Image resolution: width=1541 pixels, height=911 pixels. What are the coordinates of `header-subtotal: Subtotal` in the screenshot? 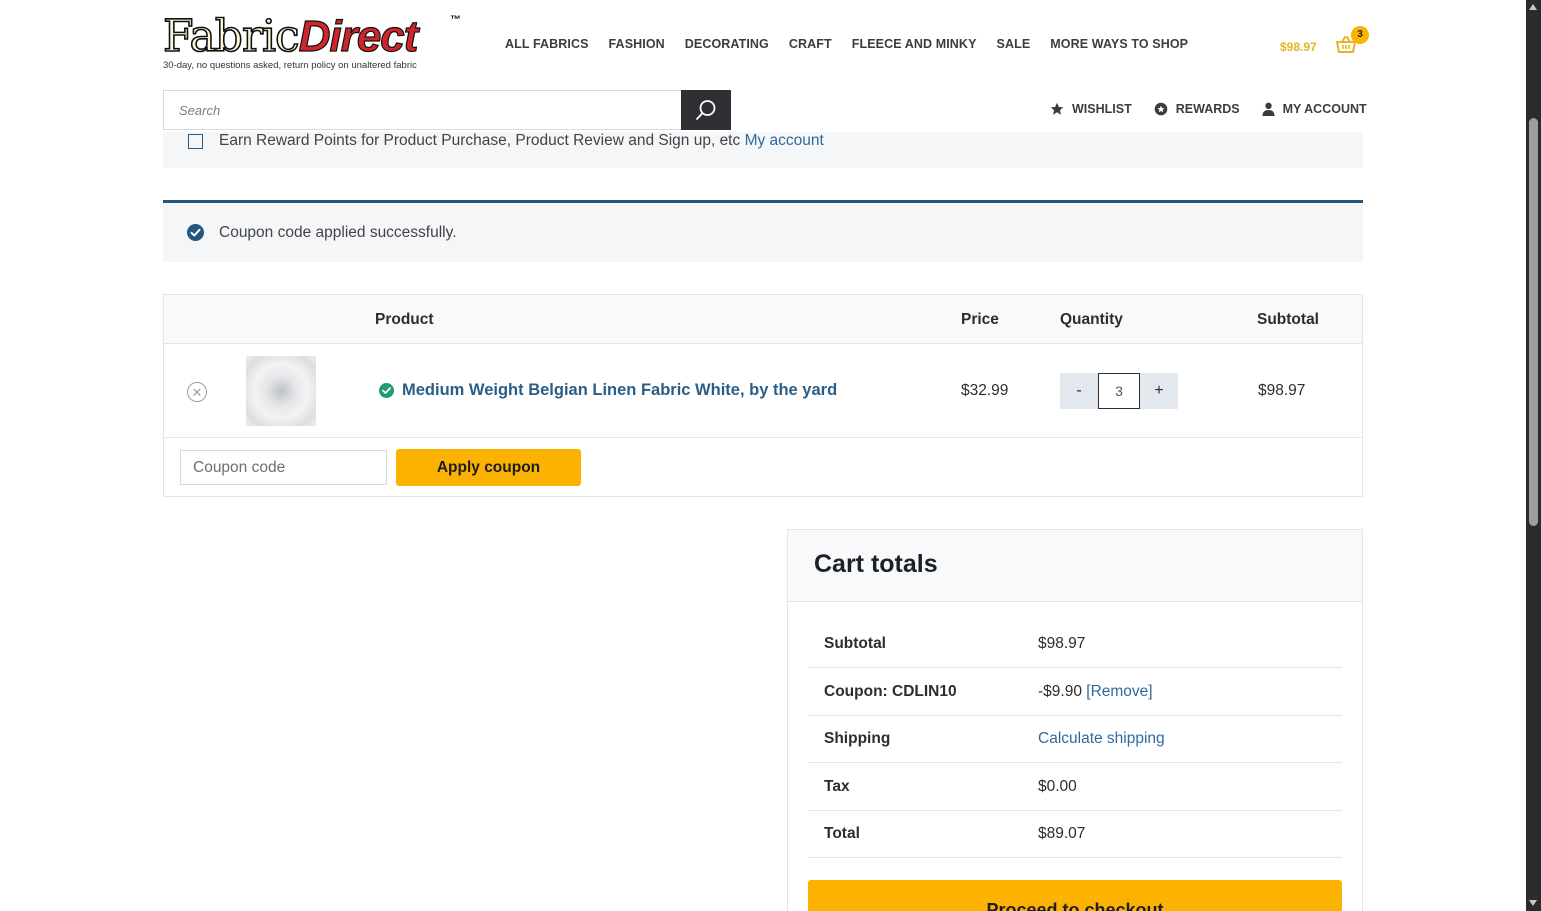 It's located at (1288, 319).